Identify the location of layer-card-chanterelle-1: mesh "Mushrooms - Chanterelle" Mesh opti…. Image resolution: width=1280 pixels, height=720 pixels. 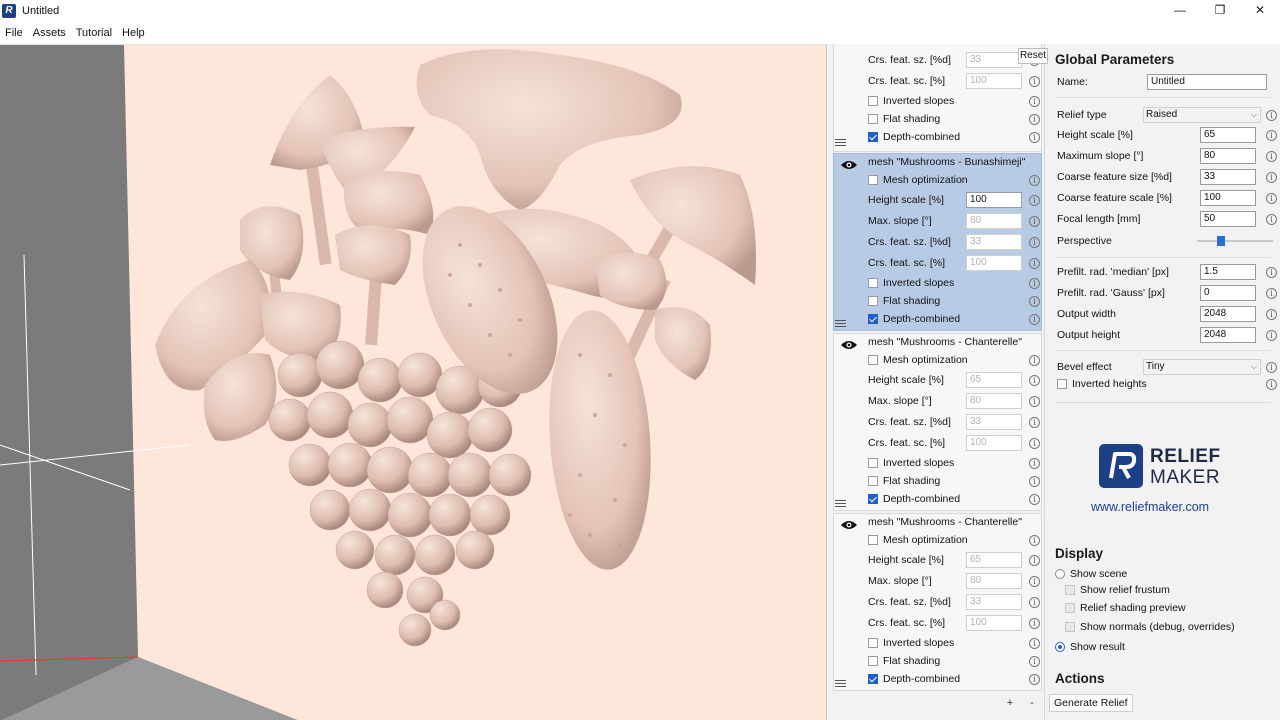
(937, 422).